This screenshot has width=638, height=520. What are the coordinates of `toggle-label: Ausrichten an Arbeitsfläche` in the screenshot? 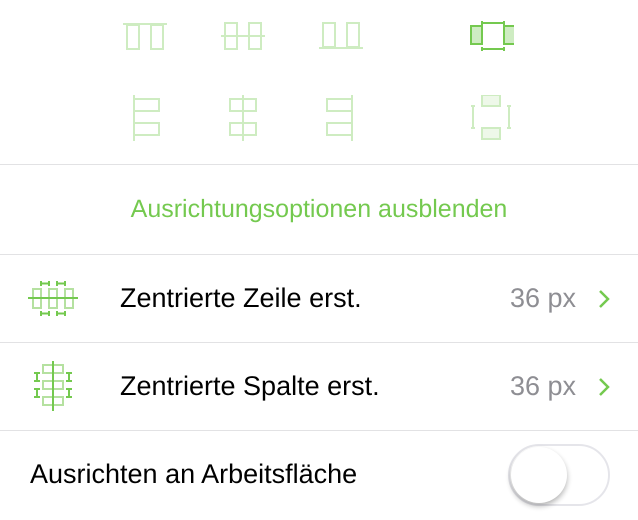 It's located at (194, 475).